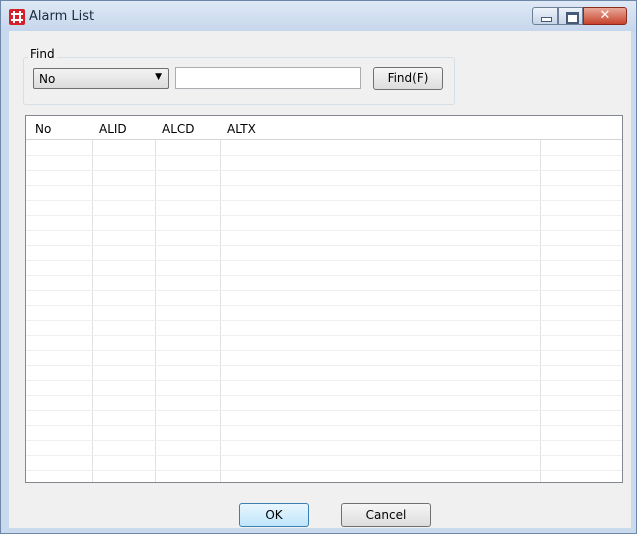  What do you see at coordinates (274, 515) in the screenshot?
I see `ok-button: OK` at bounding box center [274, 515].